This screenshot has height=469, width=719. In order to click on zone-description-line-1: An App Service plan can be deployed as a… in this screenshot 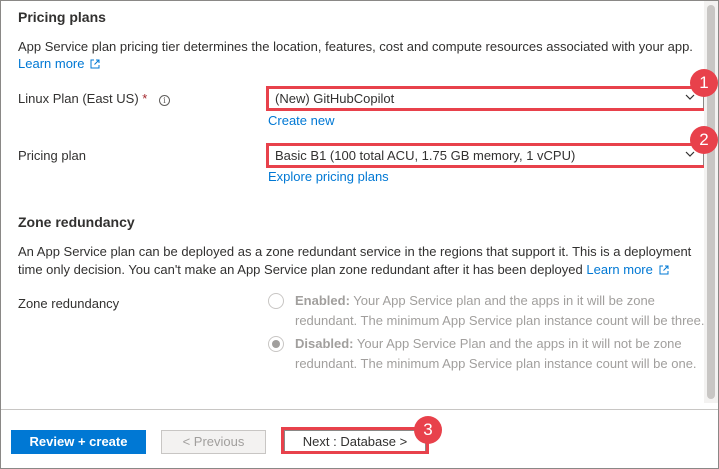, I will do `click(355, 251)`.